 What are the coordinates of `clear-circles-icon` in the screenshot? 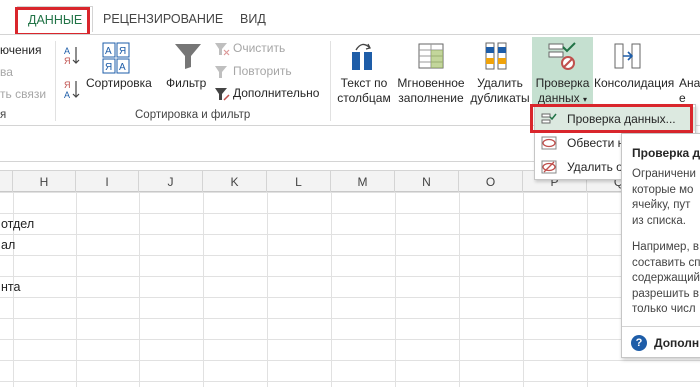 It's located at (549, 167).